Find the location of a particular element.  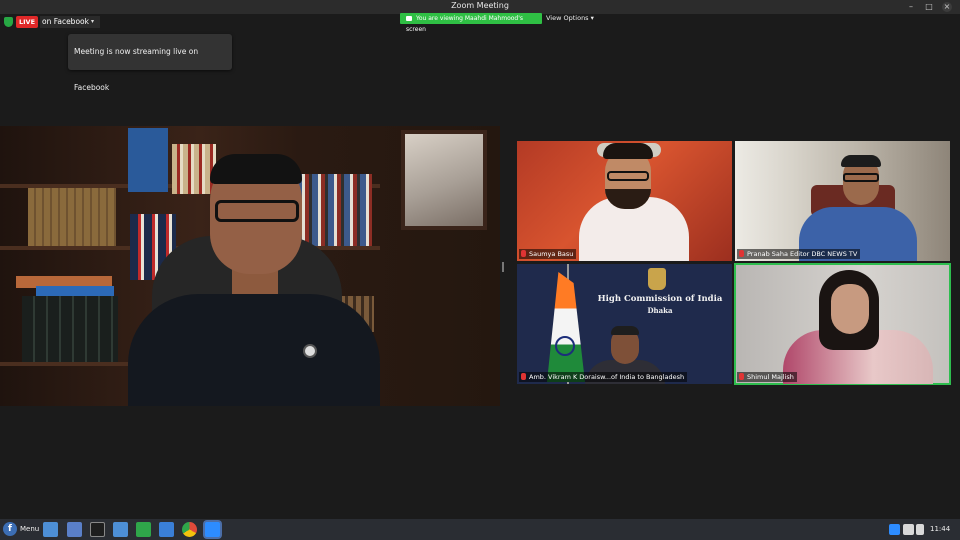

lapel-badge is located at coordinates (310, 351).